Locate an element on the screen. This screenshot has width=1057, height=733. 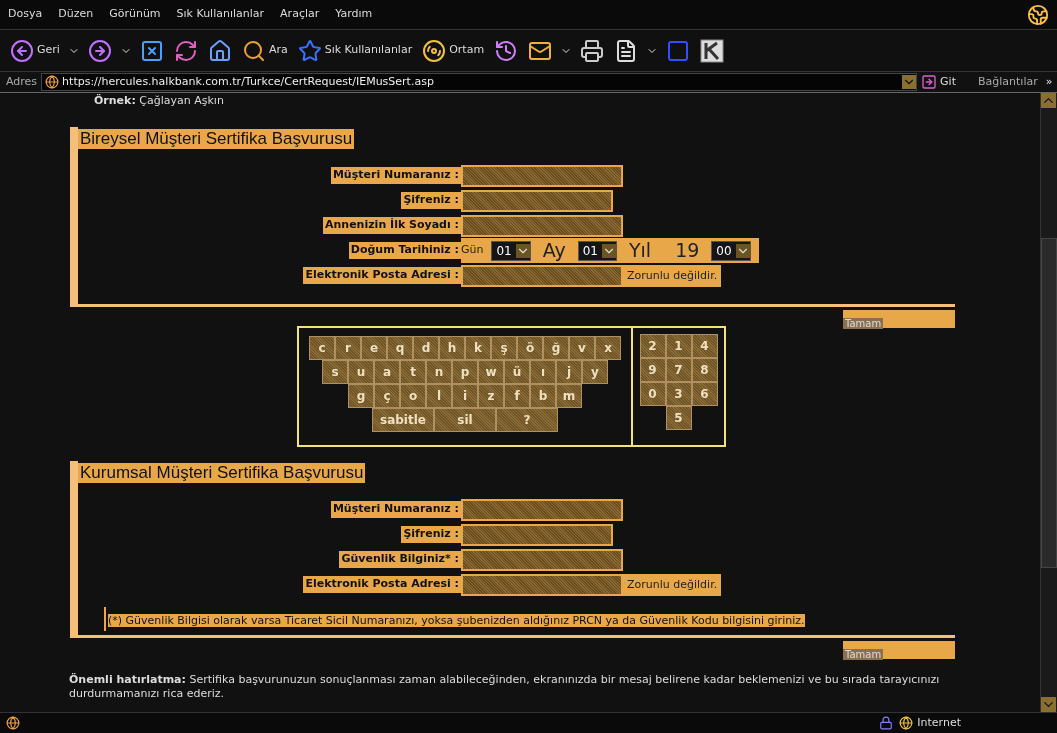
toolbar-button: Ortam is located at coordinates (453, 50).